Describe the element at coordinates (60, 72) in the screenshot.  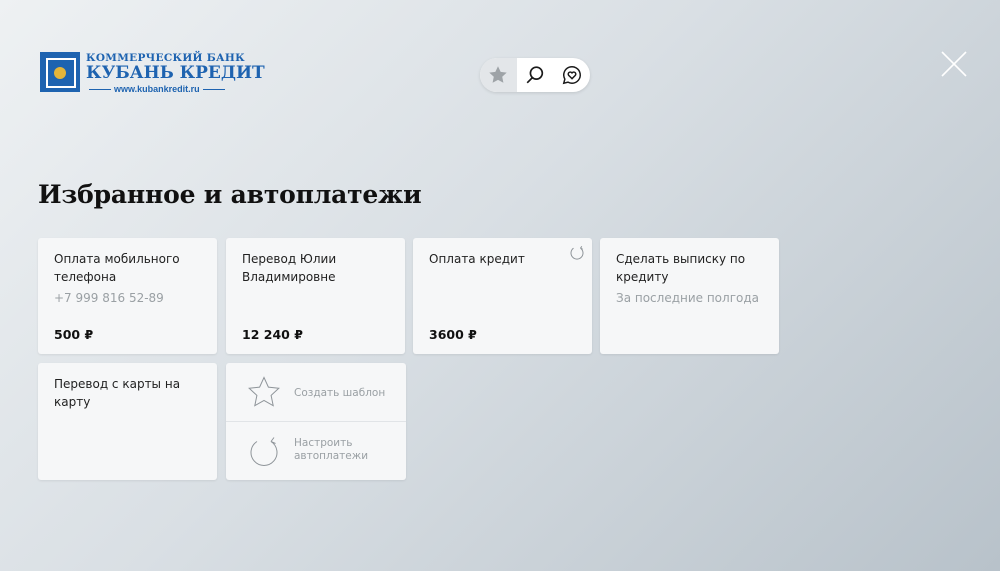
I see `bank-emblem-icon` at that location.